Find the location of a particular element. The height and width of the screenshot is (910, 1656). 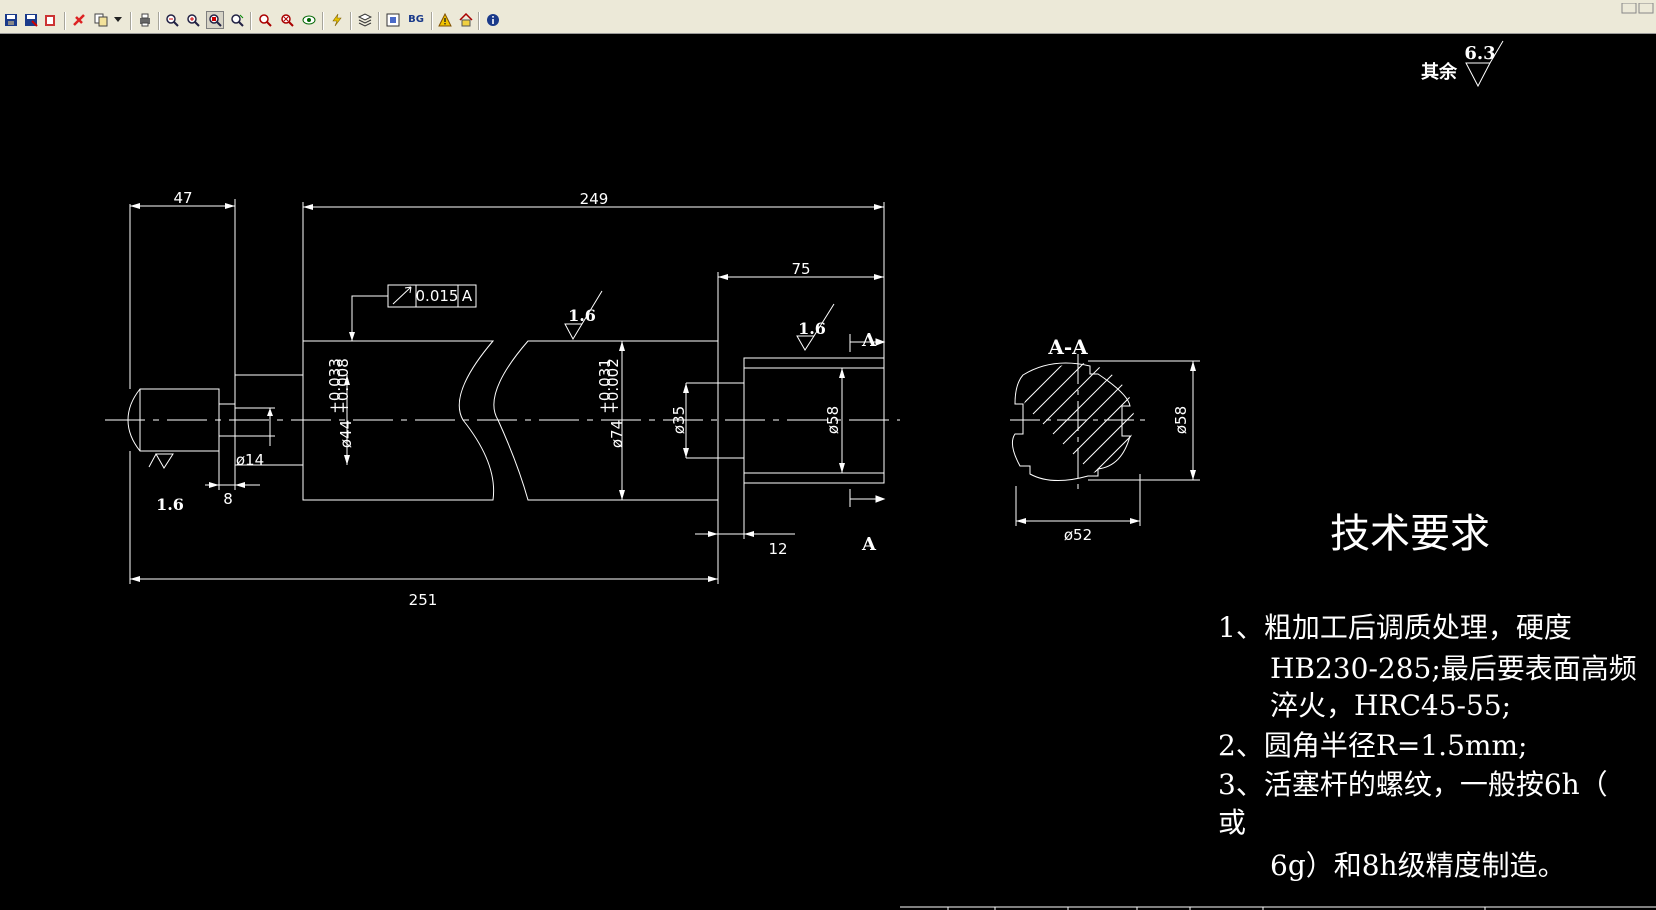

home-icon is located at coordinates (466, 20).